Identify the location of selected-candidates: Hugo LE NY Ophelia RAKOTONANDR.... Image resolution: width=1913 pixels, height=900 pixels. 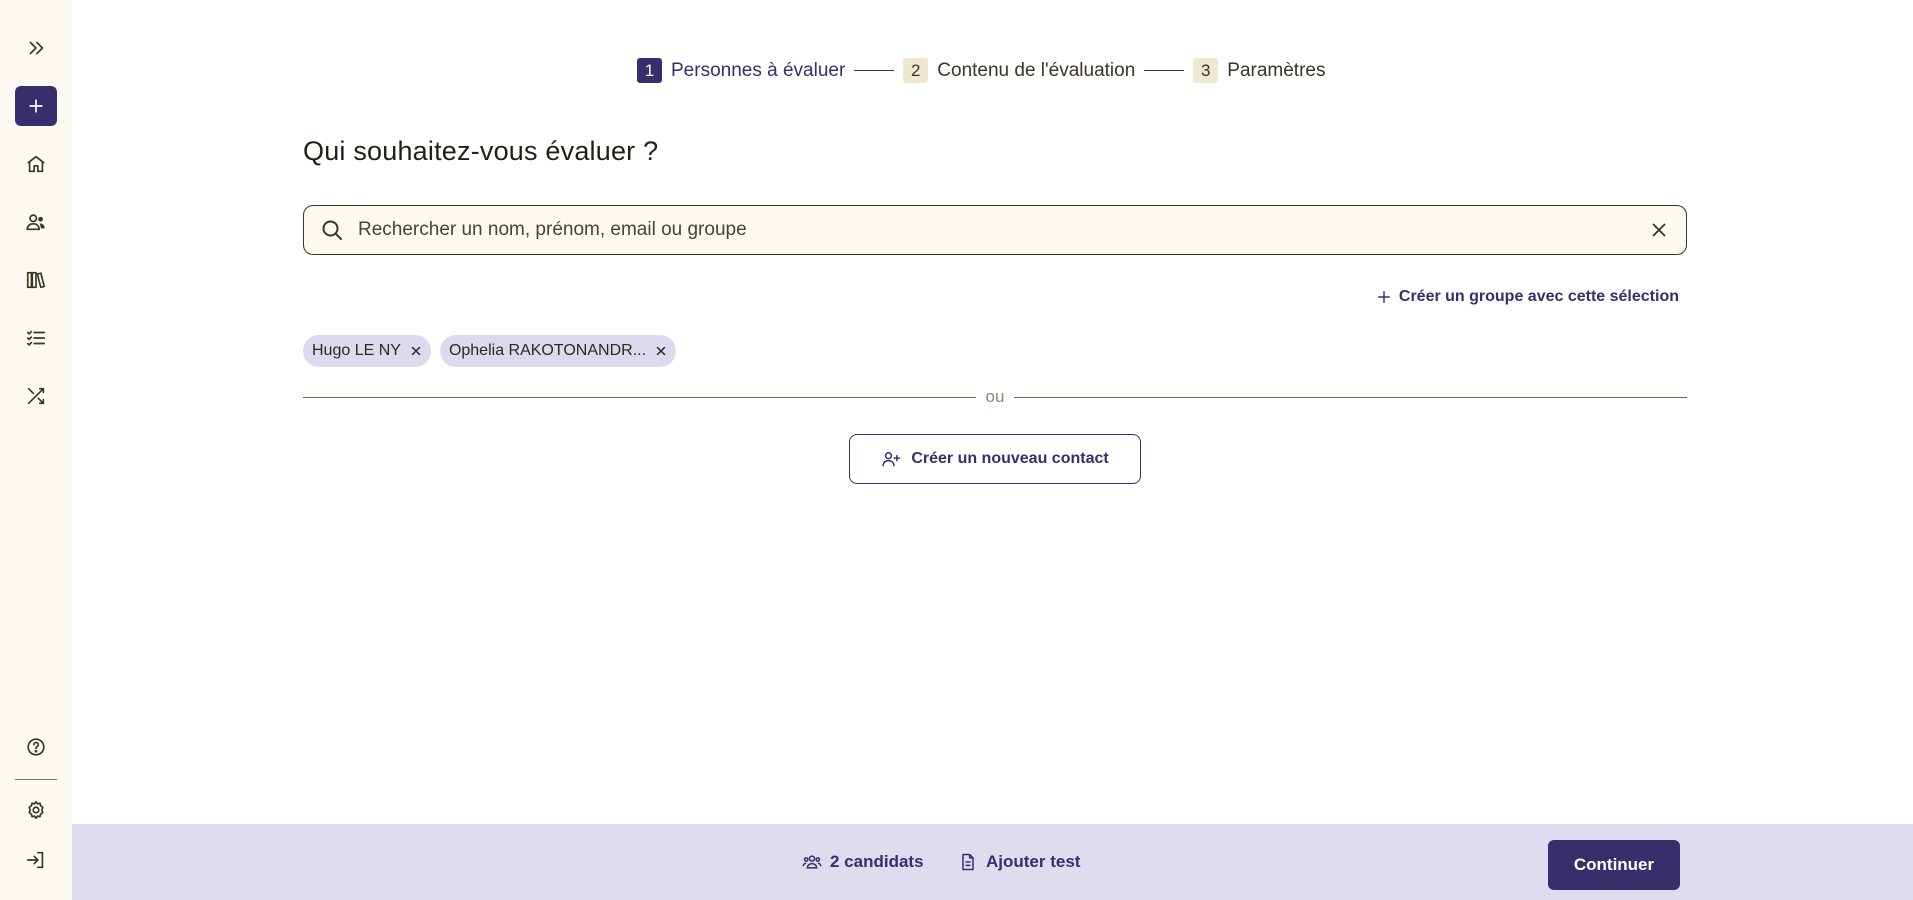
(490, 351).